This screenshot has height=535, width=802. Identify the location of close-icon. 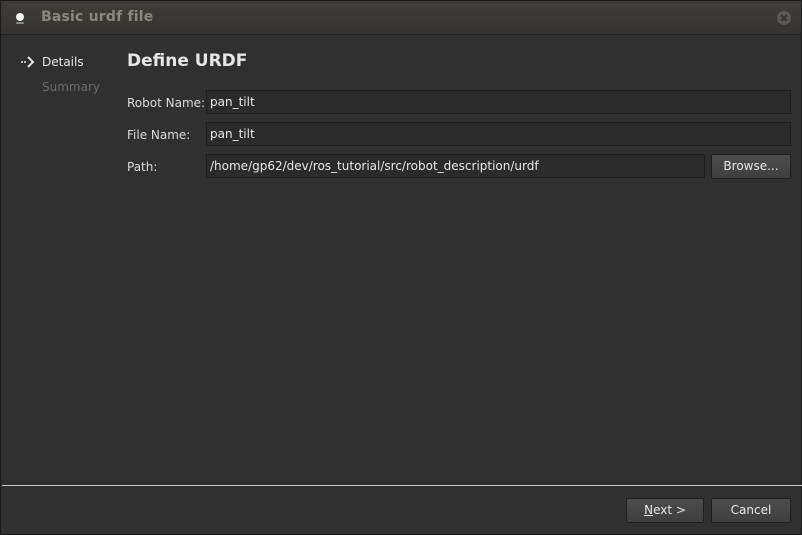
(784, 18).